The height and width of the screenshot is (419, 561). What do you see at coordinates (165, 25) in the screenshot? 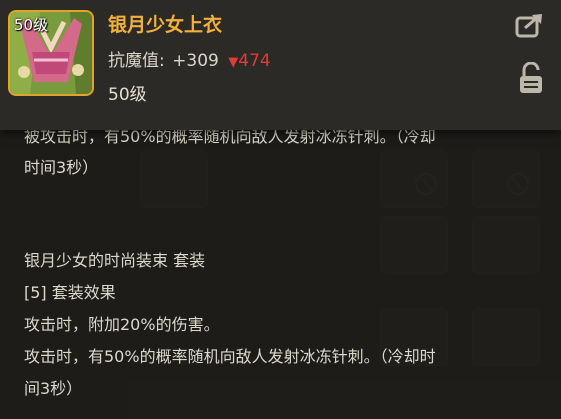
I see `item-name: 银月少女上衣` at bounding box center [165, 25].